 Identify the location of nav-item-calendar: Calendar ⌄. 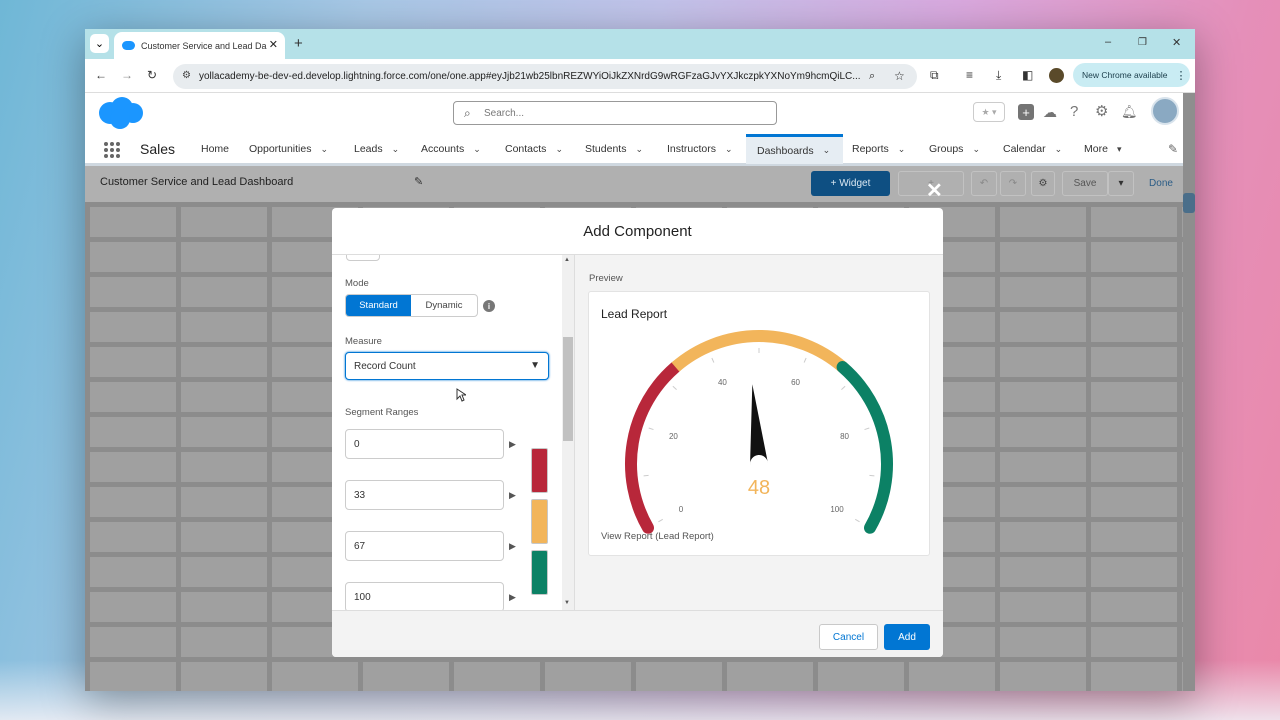
(1032, 149).